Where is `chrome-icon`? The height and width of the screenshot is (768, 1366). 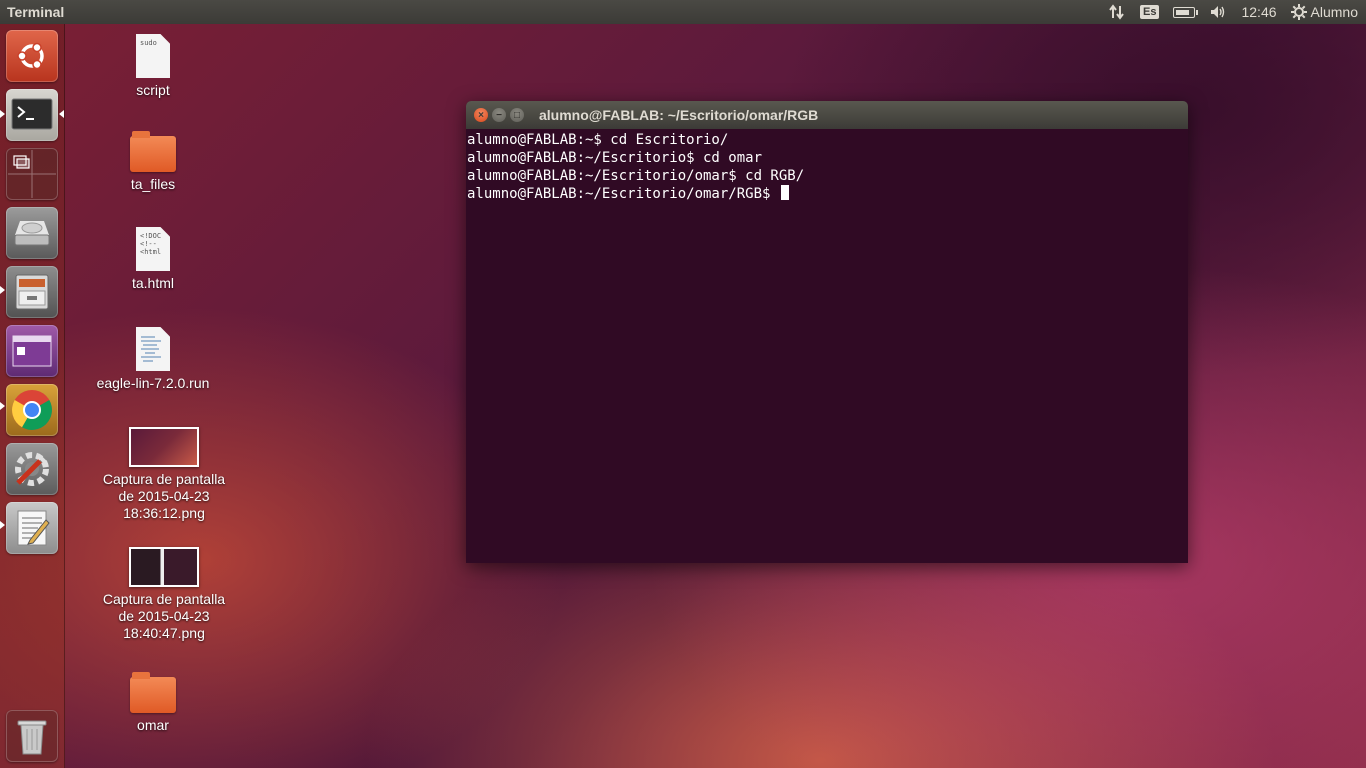
chrome-icon is located at coordinates (32, 410).